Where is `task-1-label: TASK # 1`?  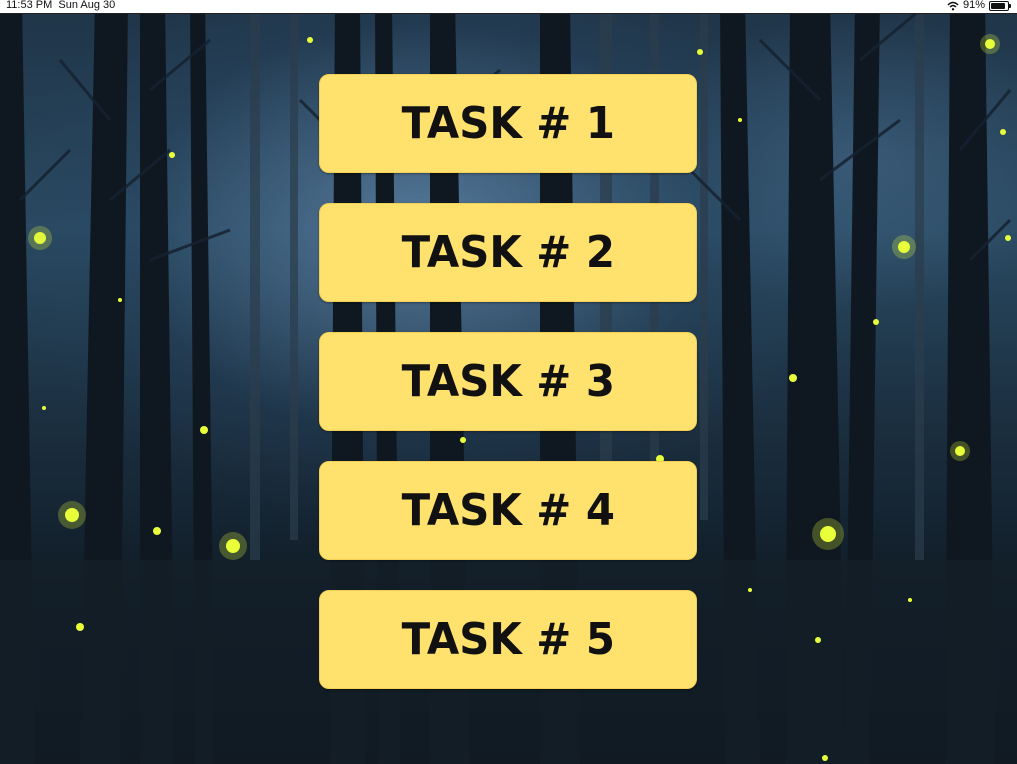
task-1-label: TASK # 1 is located at coordinates (508, 123).